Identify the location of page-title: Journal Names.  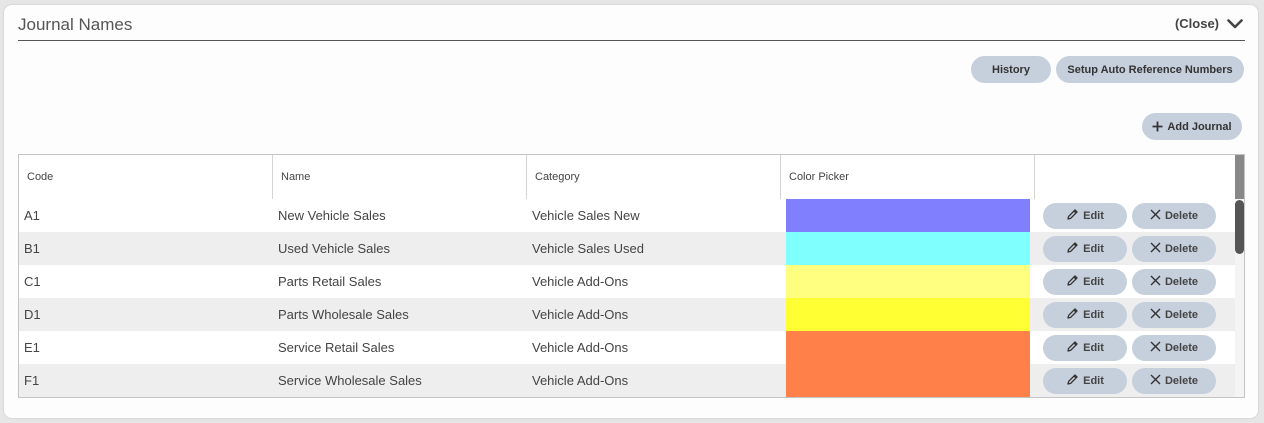
(75, 24).